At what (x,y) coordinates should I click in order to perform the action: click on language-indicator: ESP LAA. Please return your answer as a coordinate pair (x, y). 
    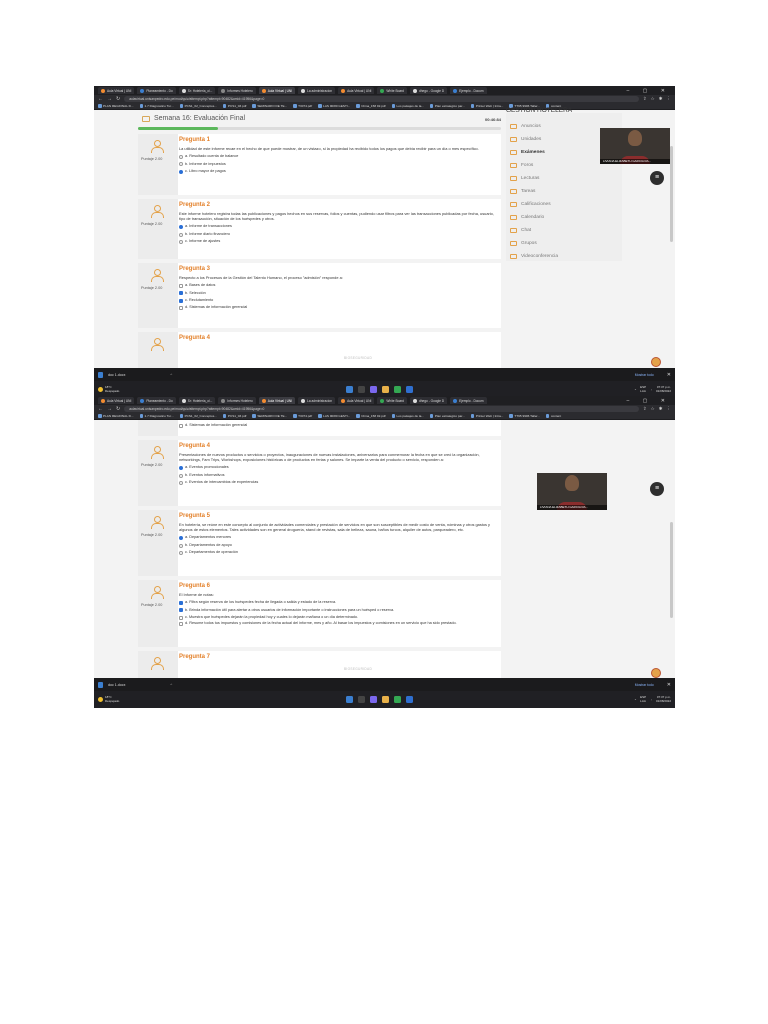
    Looking at the image, I should click on (643, 389).